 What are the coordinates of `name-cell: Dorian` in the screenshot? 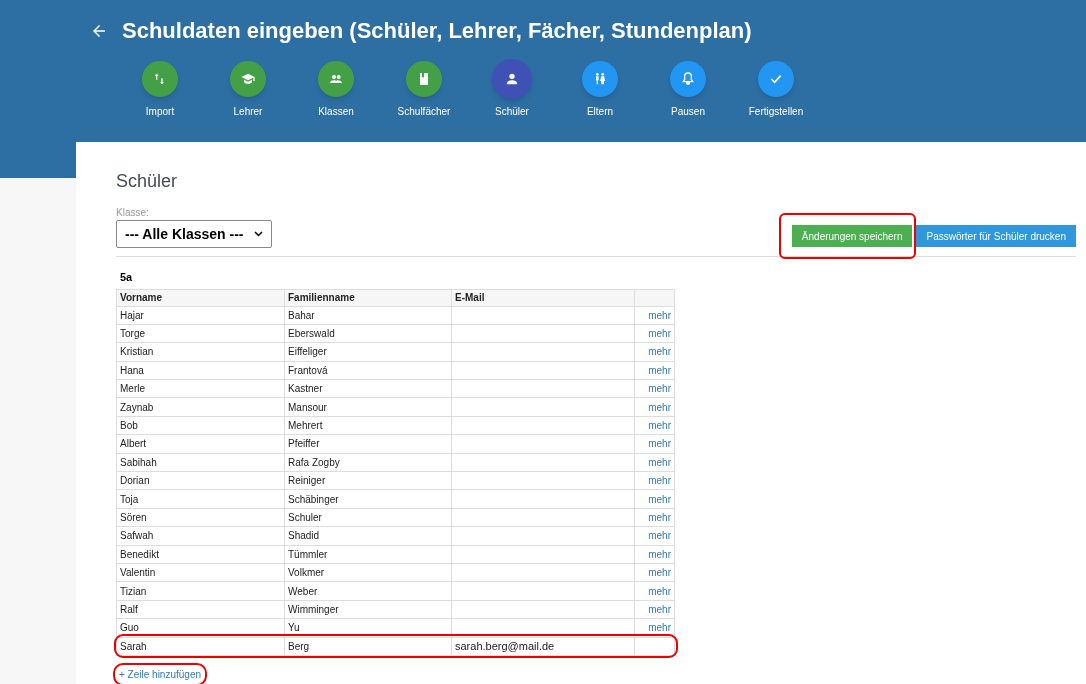 It's located at (135, 481).